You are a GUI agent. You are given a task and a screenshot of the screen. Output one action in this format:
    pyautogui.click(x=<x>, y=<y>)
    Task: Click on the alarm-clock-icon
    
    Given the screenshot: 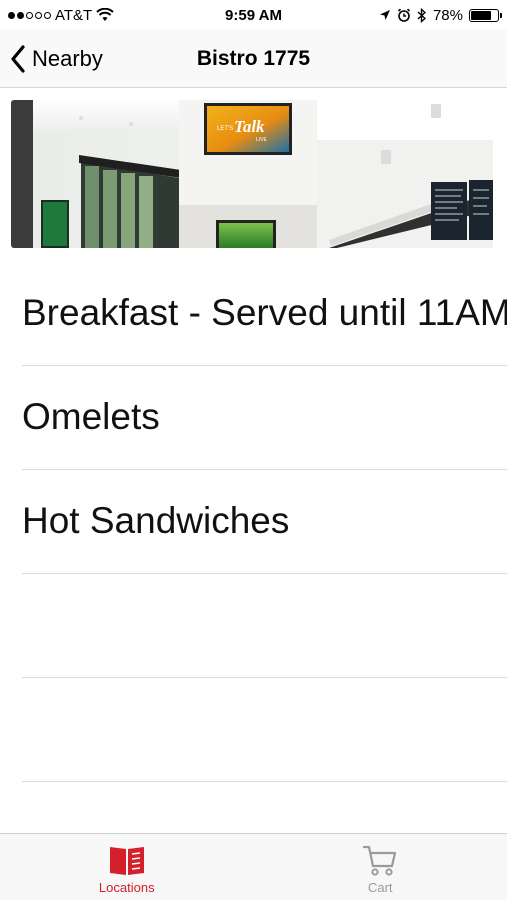 What is the action you would take?
    pyautogui.click(x=404, y=15)
    